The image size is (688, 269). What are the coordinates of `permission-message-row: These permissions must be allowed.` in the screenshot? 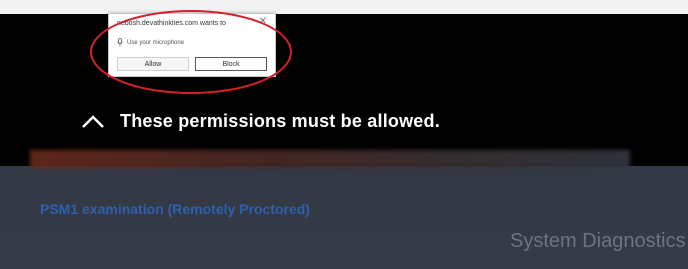 It's located at (260, 121).